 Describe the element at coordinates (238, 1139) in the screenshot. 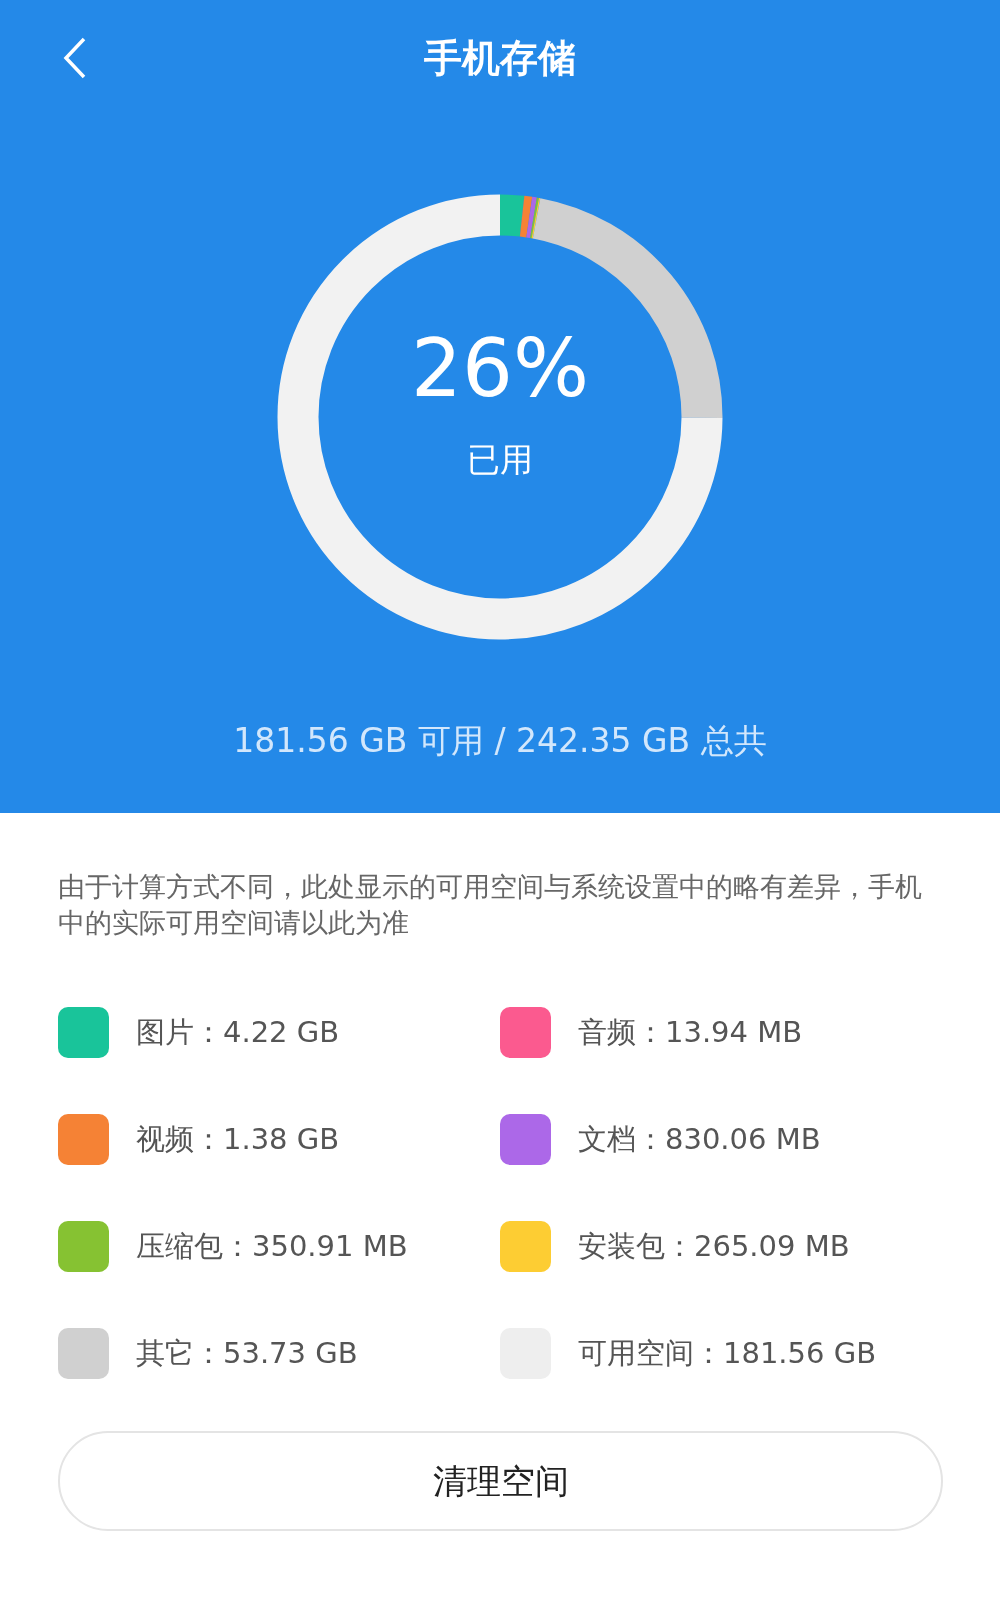

I see `legend-label: 视频：1.38 GB` at that location.